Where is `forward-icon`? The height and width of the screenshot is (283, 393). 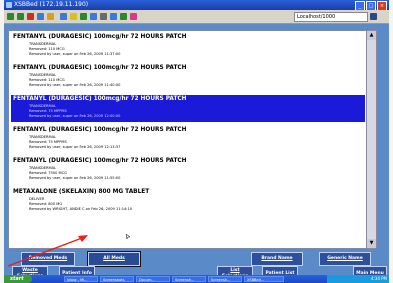
forward-icon is located at coordinates (20, 16).